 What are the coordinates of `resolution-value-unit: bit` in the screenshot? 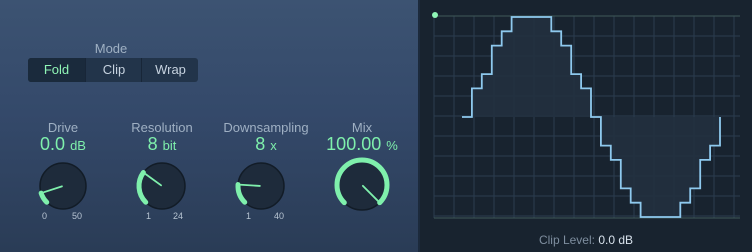 It's located at (169, 145).